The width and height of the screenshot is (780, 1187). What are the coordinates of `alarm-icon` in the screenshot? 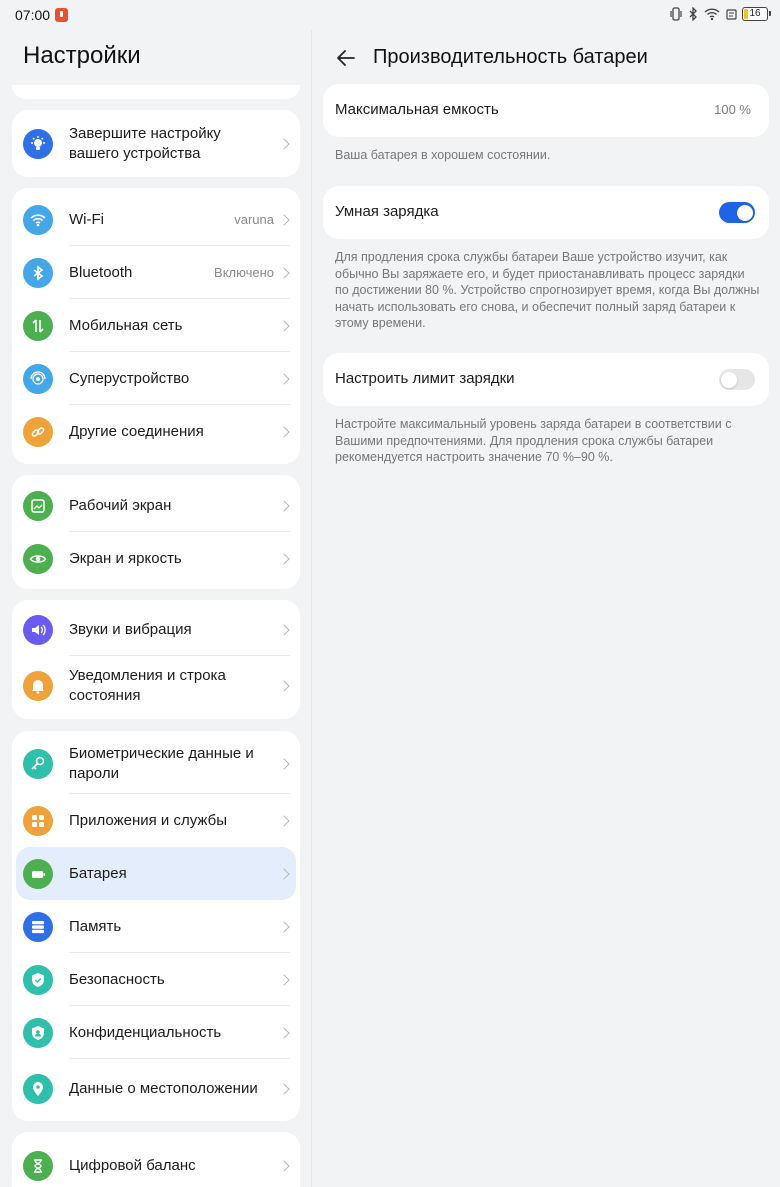 It's located at (731, 14).